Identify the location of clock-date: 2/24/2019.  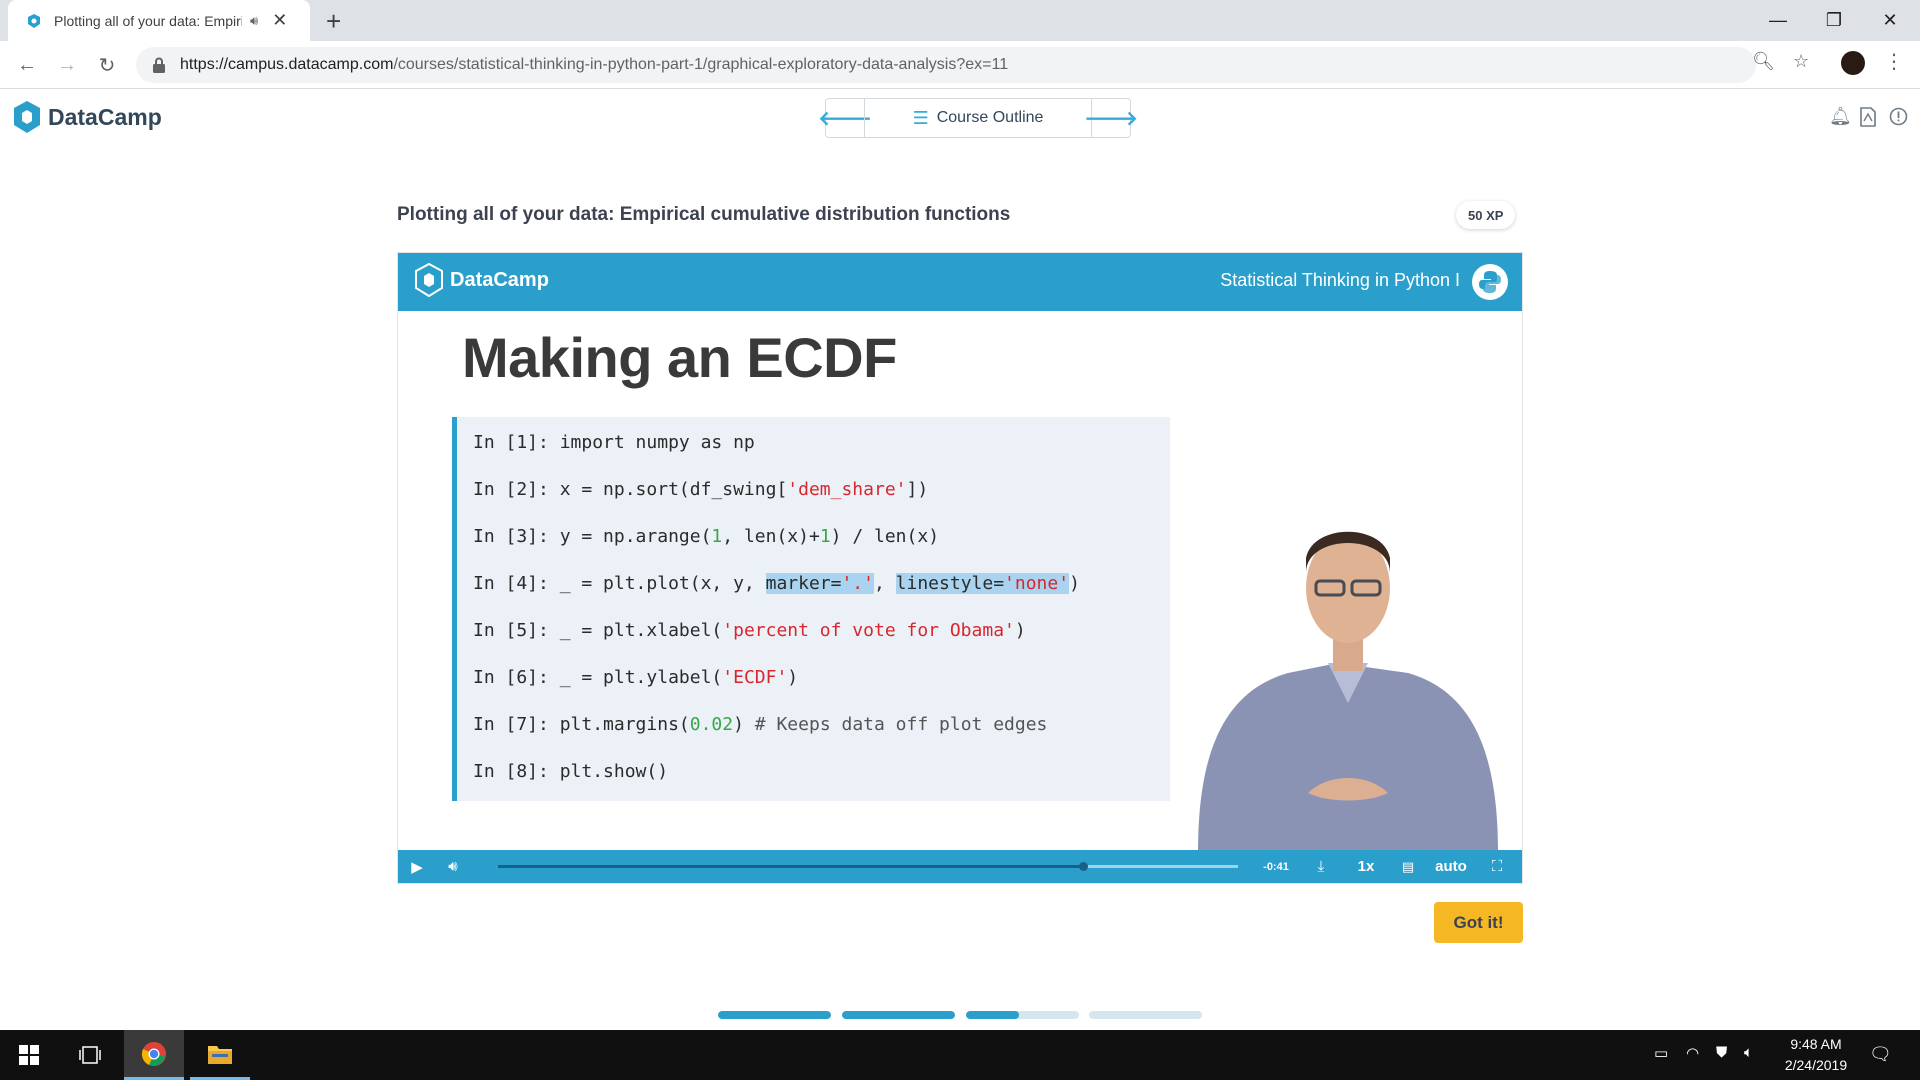
(1816, 1065).